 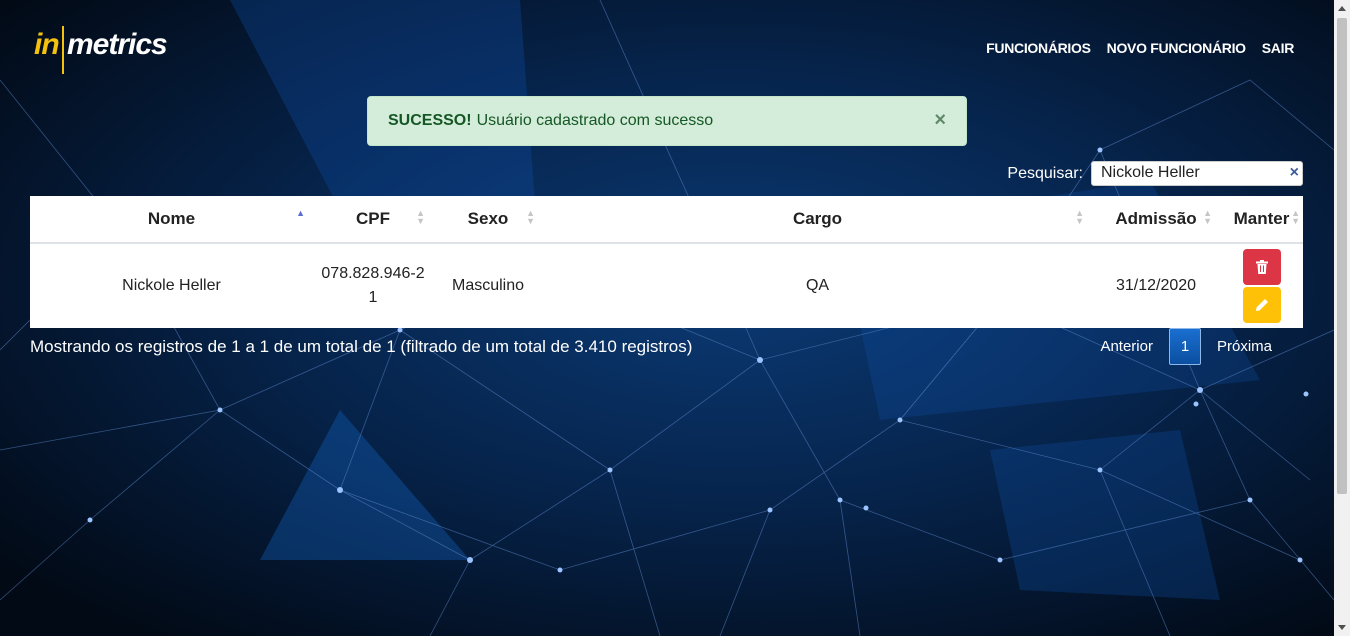 I want to click on pencil-icon, so click(x=1261, y=305).